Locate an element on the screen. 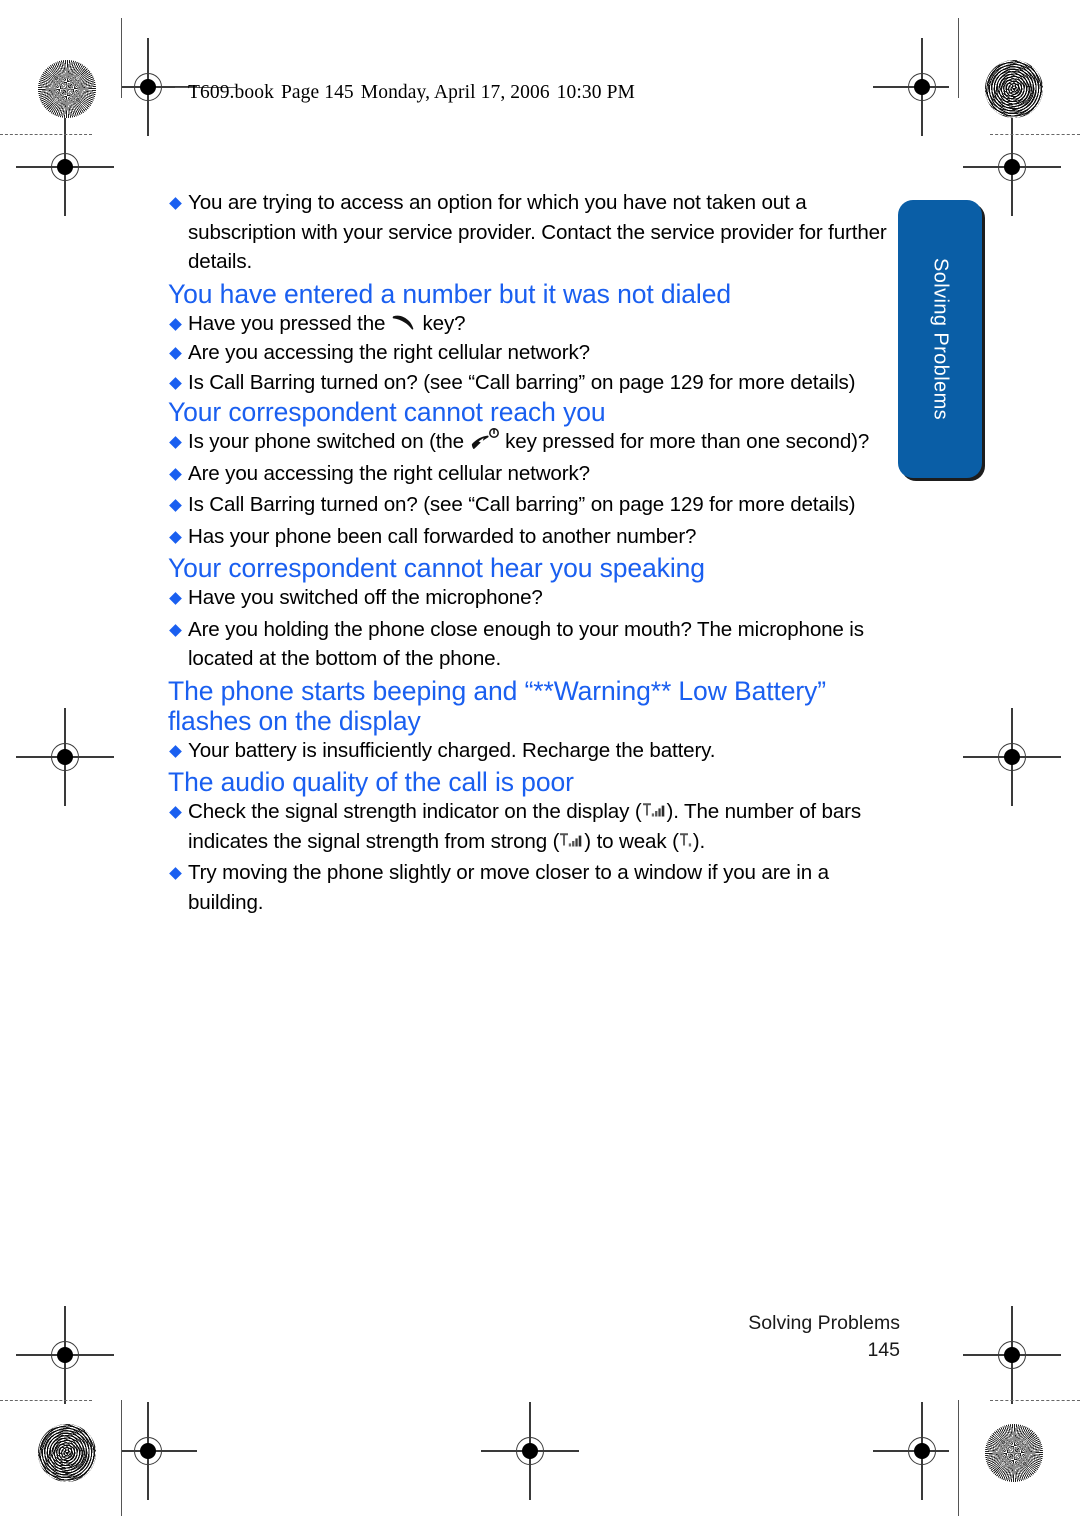  crosshair-mark-right-upper is located at coordinates (1012, 167).